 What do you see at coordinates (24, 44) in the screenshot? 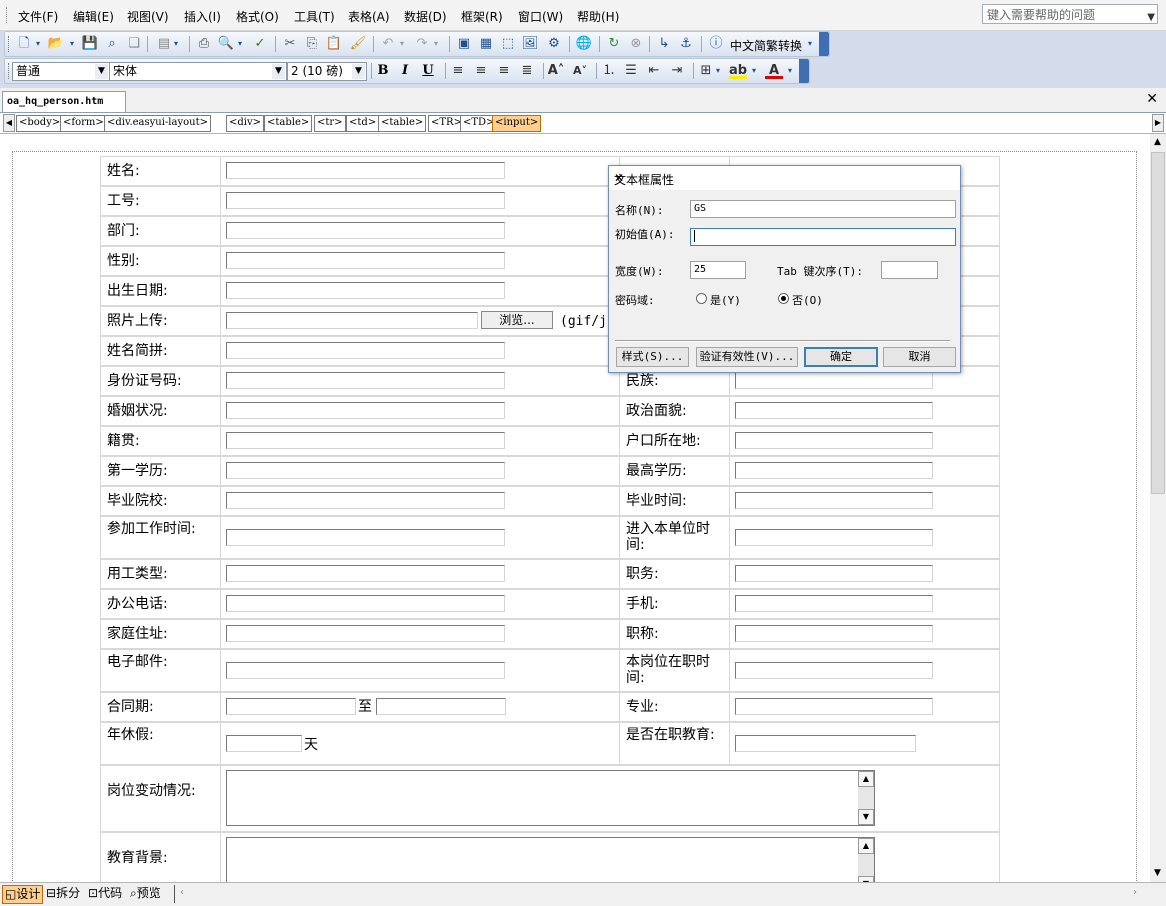
I see `new-document-icon: 🗋` at bounding box center [24, 44].